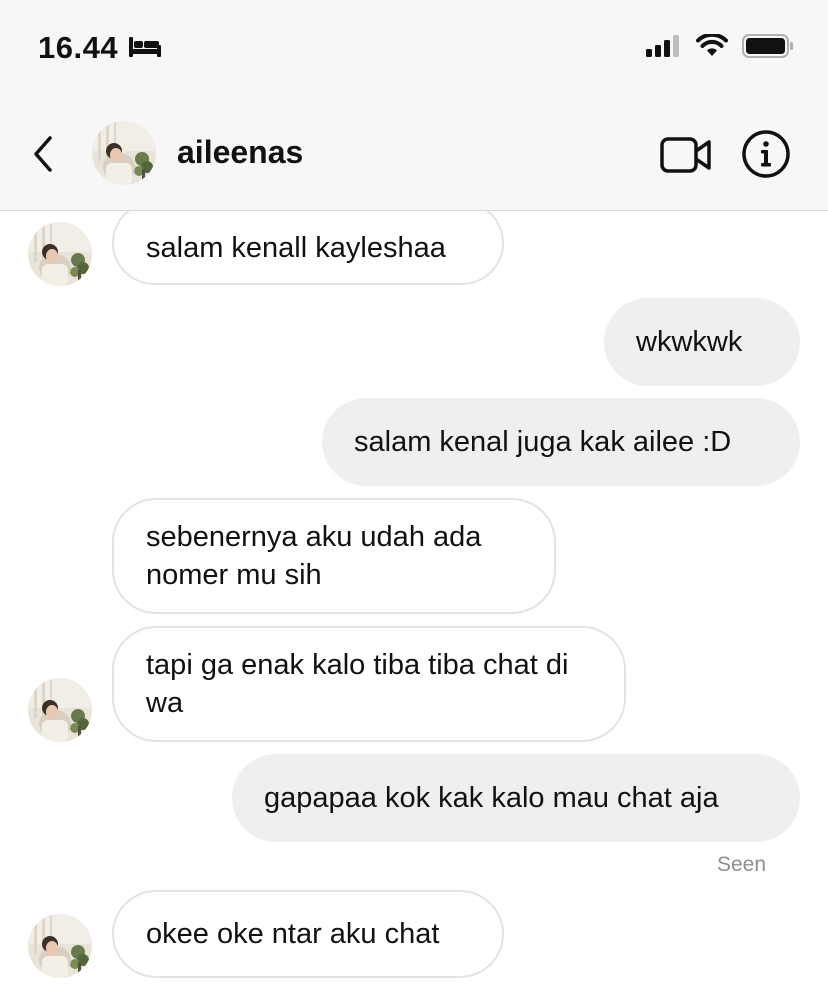  I want to click on video-call-button, so click(686, 155).